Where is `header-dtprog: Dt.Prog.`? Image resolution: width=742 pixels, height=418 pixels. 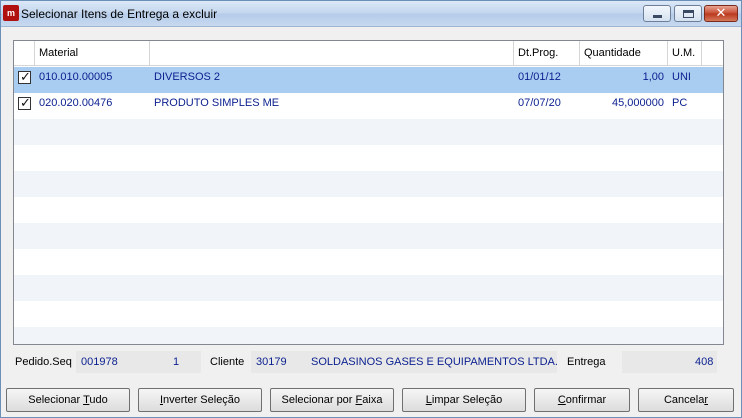
header-dtprog: Dt.Prog. is located at coordinates (547, 53).